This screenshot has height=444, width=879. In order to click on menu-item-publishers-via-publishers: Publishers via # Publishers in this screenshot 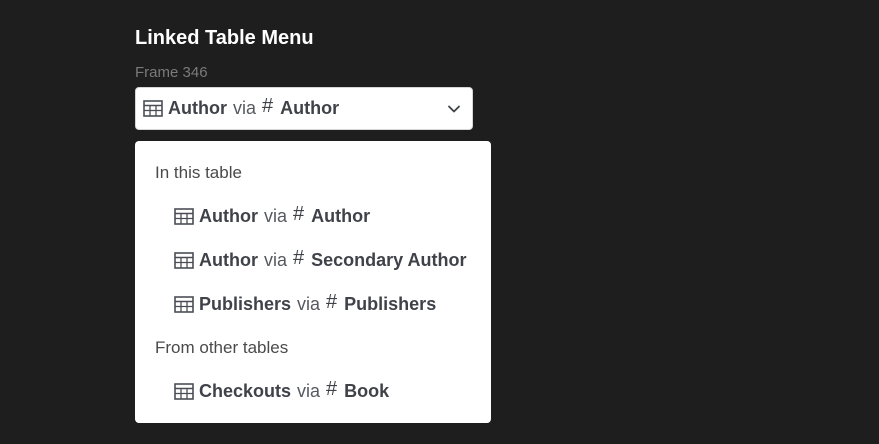, I will do `click(305, 304)`.